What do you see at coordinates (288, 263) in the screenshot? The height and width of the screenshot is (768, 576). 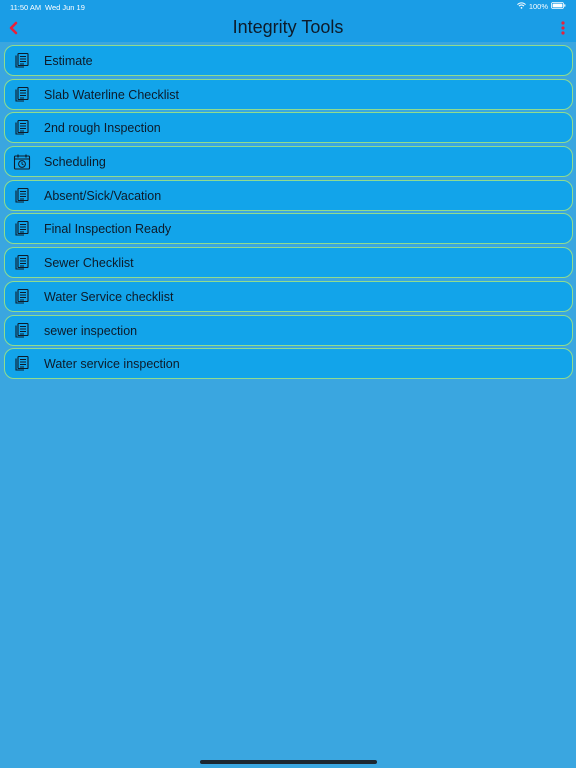 I see `list-item: Sewer Checklist` at bounding box center [288, 263].